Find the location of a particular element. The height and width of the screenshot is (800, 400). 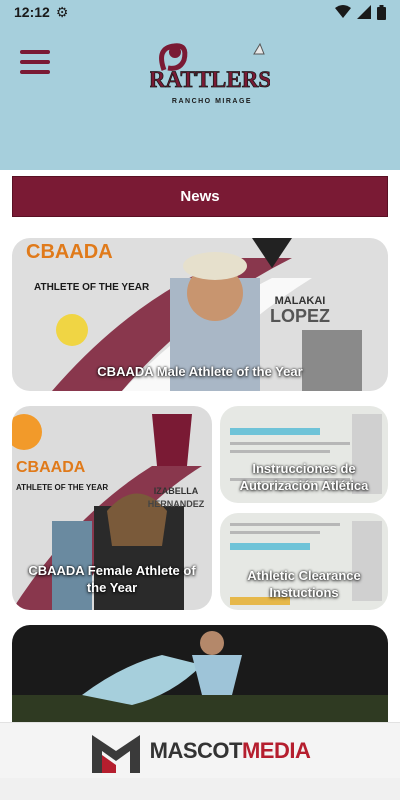

overlay-last-name: HERNANDEZ is located at coordinates (176, 504).